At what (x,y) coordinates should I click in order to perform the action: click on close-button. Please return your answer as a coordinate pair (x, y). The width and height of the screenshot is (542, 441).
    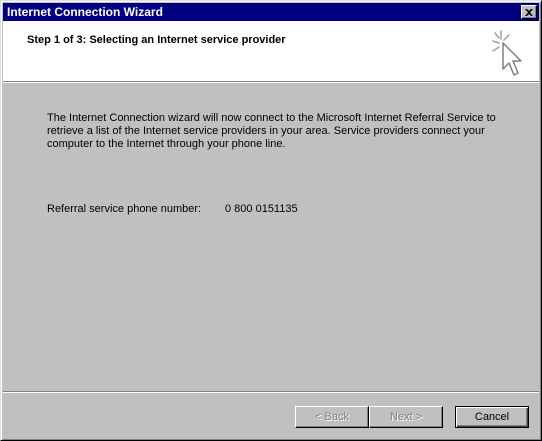
    Looking at the image, I should click on (529, 12).